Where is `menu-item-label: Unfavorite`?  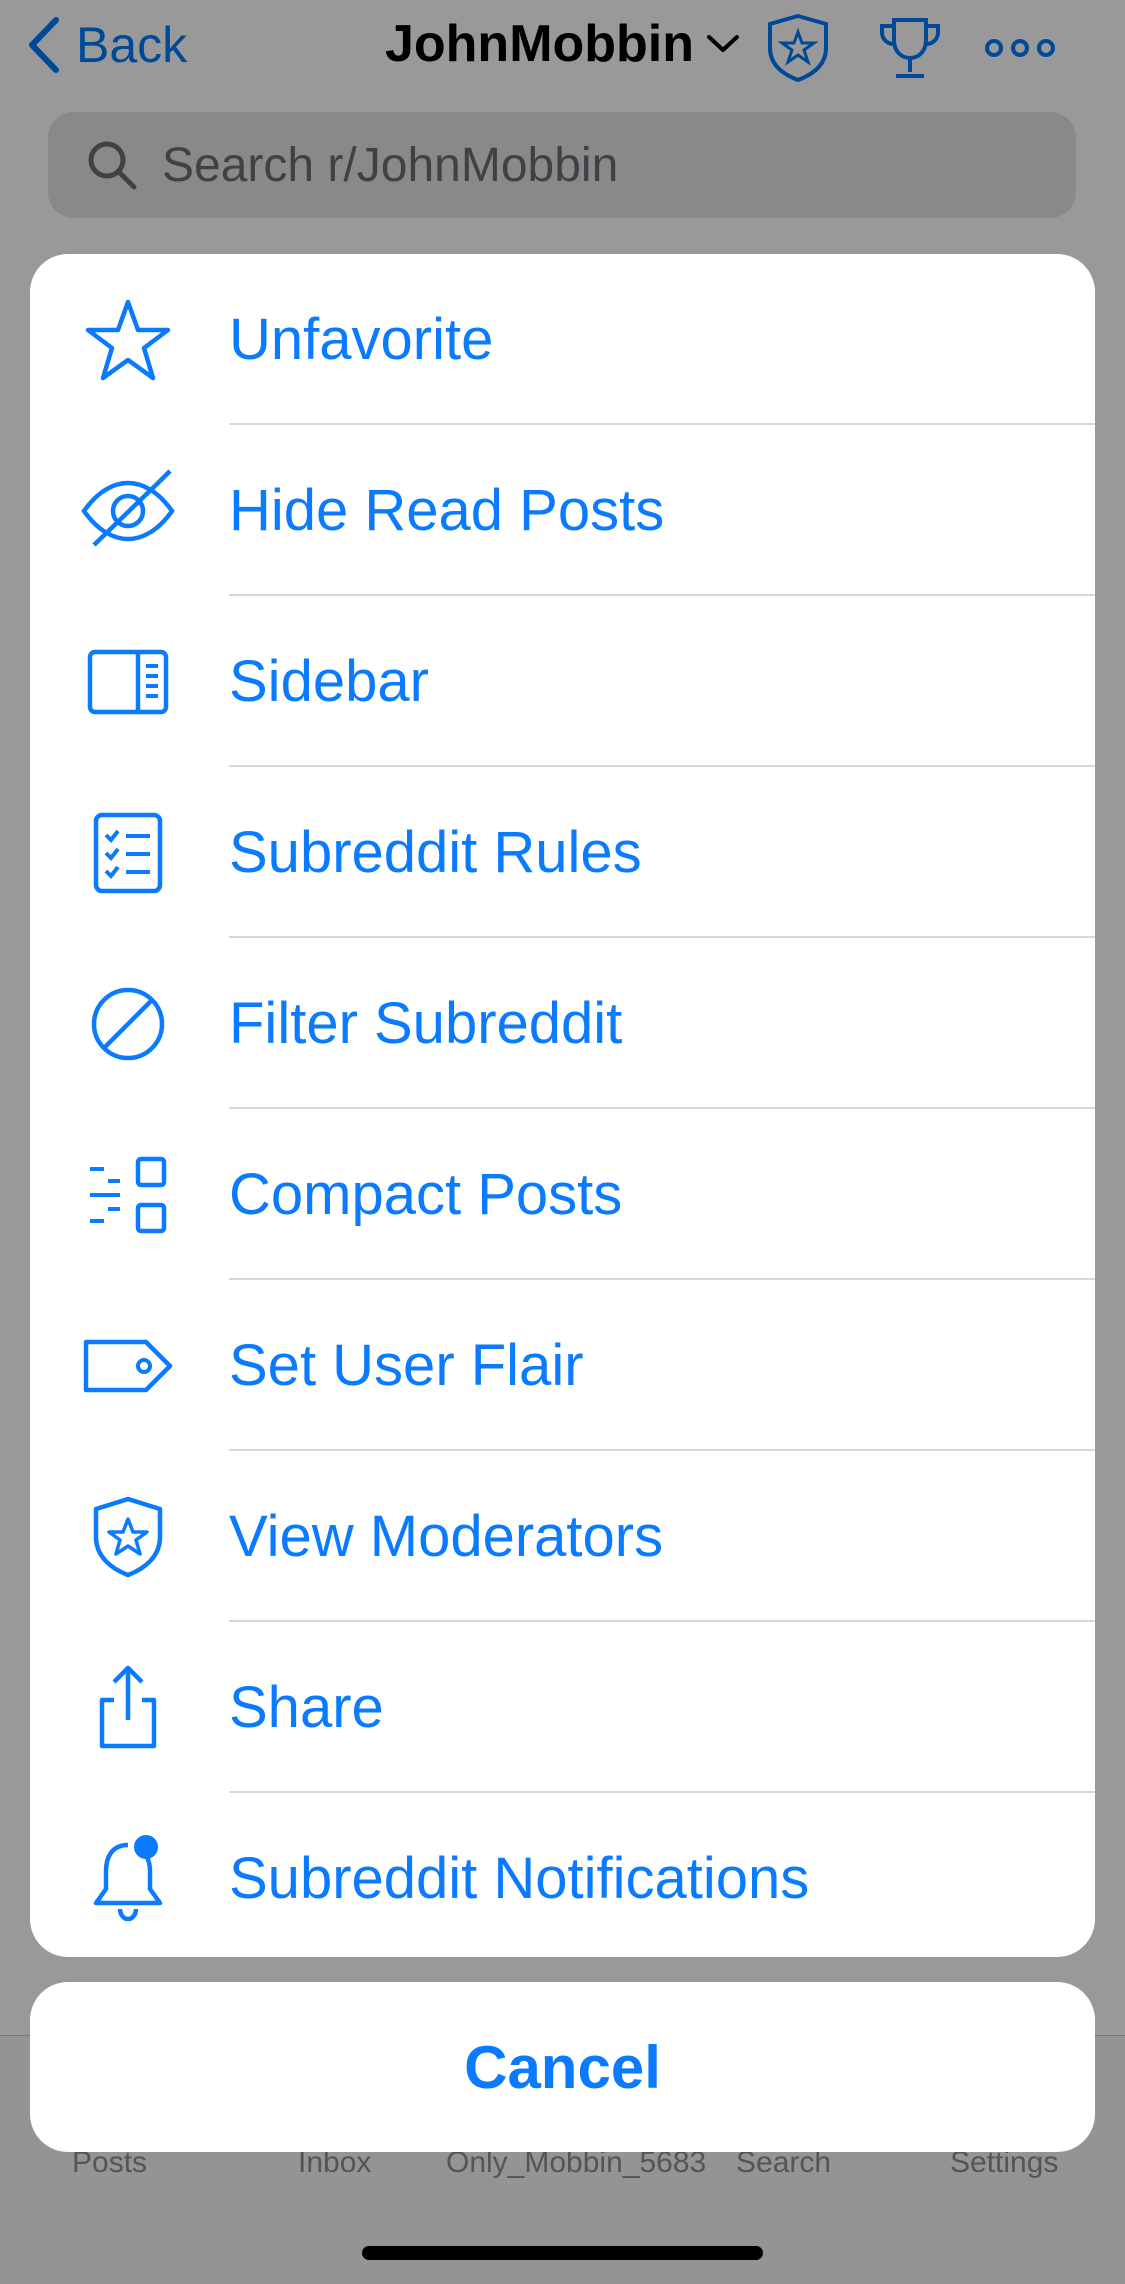
menu-item-label: Unfavorite is located at coordinates (361, 339).